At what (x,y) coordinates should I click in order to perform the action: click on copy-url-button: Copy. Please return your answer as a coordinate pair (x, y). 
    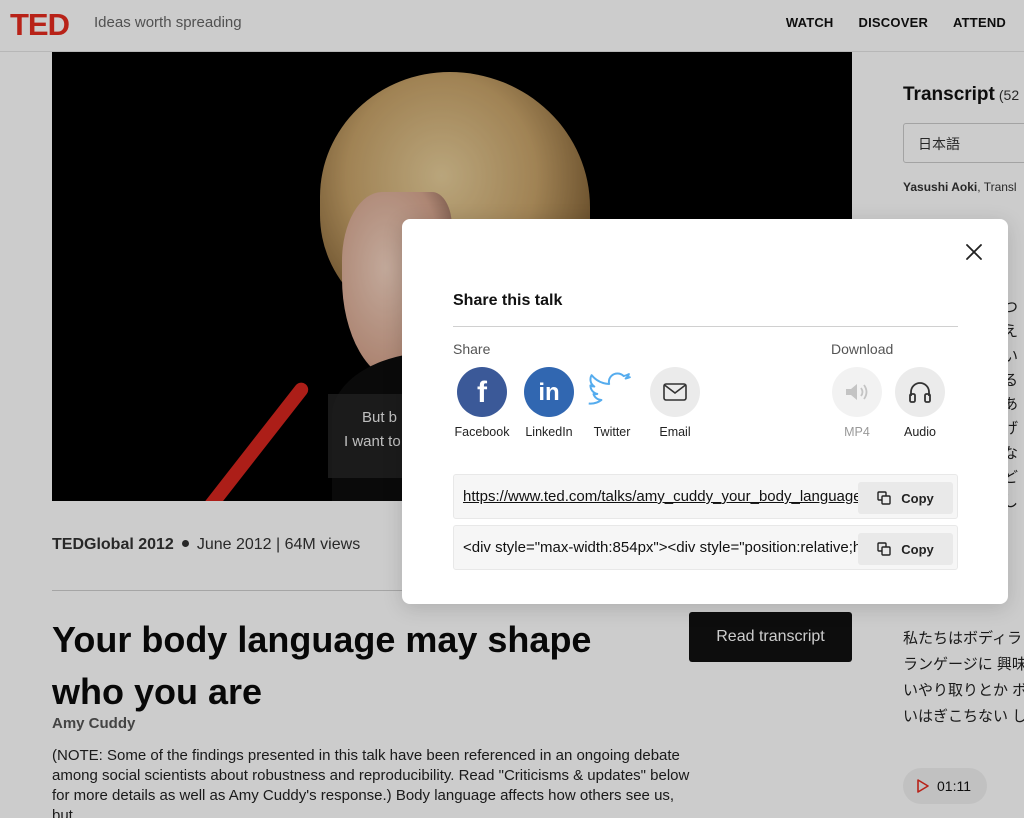
    Looking at the image, I should click on (905, 498).